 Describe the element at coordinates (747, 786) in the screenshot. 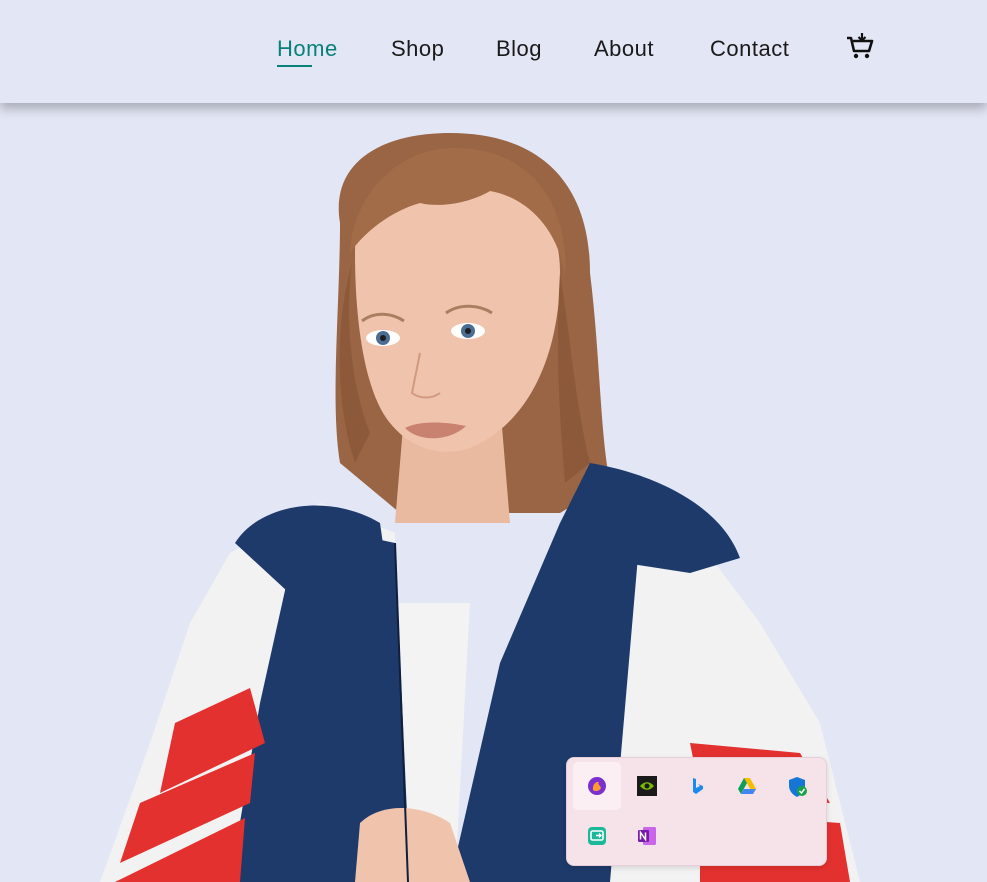

I see `google-drive-icon` at that location.